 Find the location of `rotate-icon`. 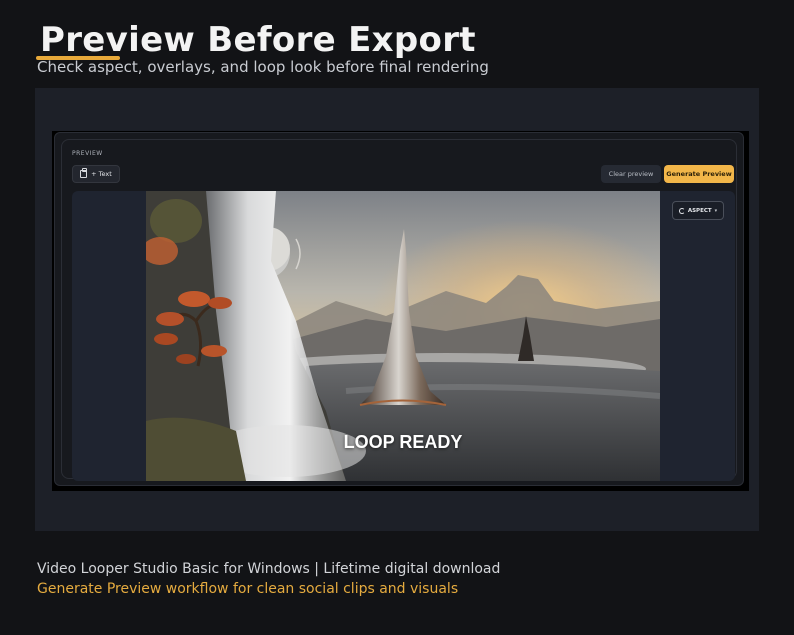

rotate-icon is located at coordinates (681, 210).